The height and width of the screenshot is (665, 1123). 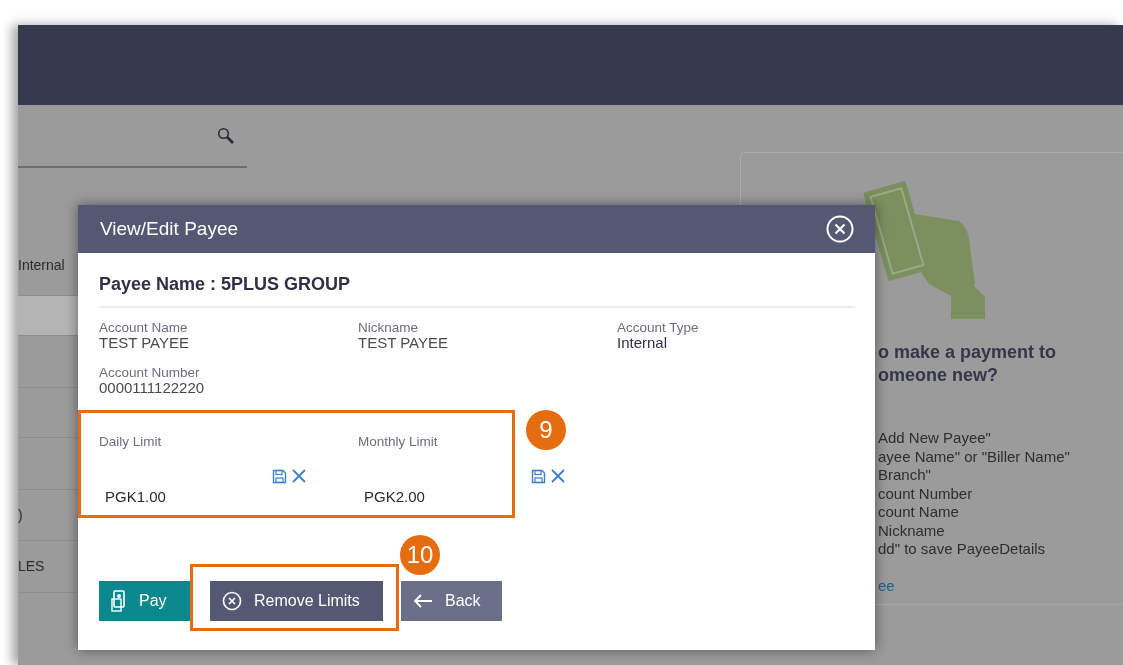 What do you see at coordinates (296, 601) in the screenshot?
I see `remove-button: Remove Limits` at bounding box center [296, 601].